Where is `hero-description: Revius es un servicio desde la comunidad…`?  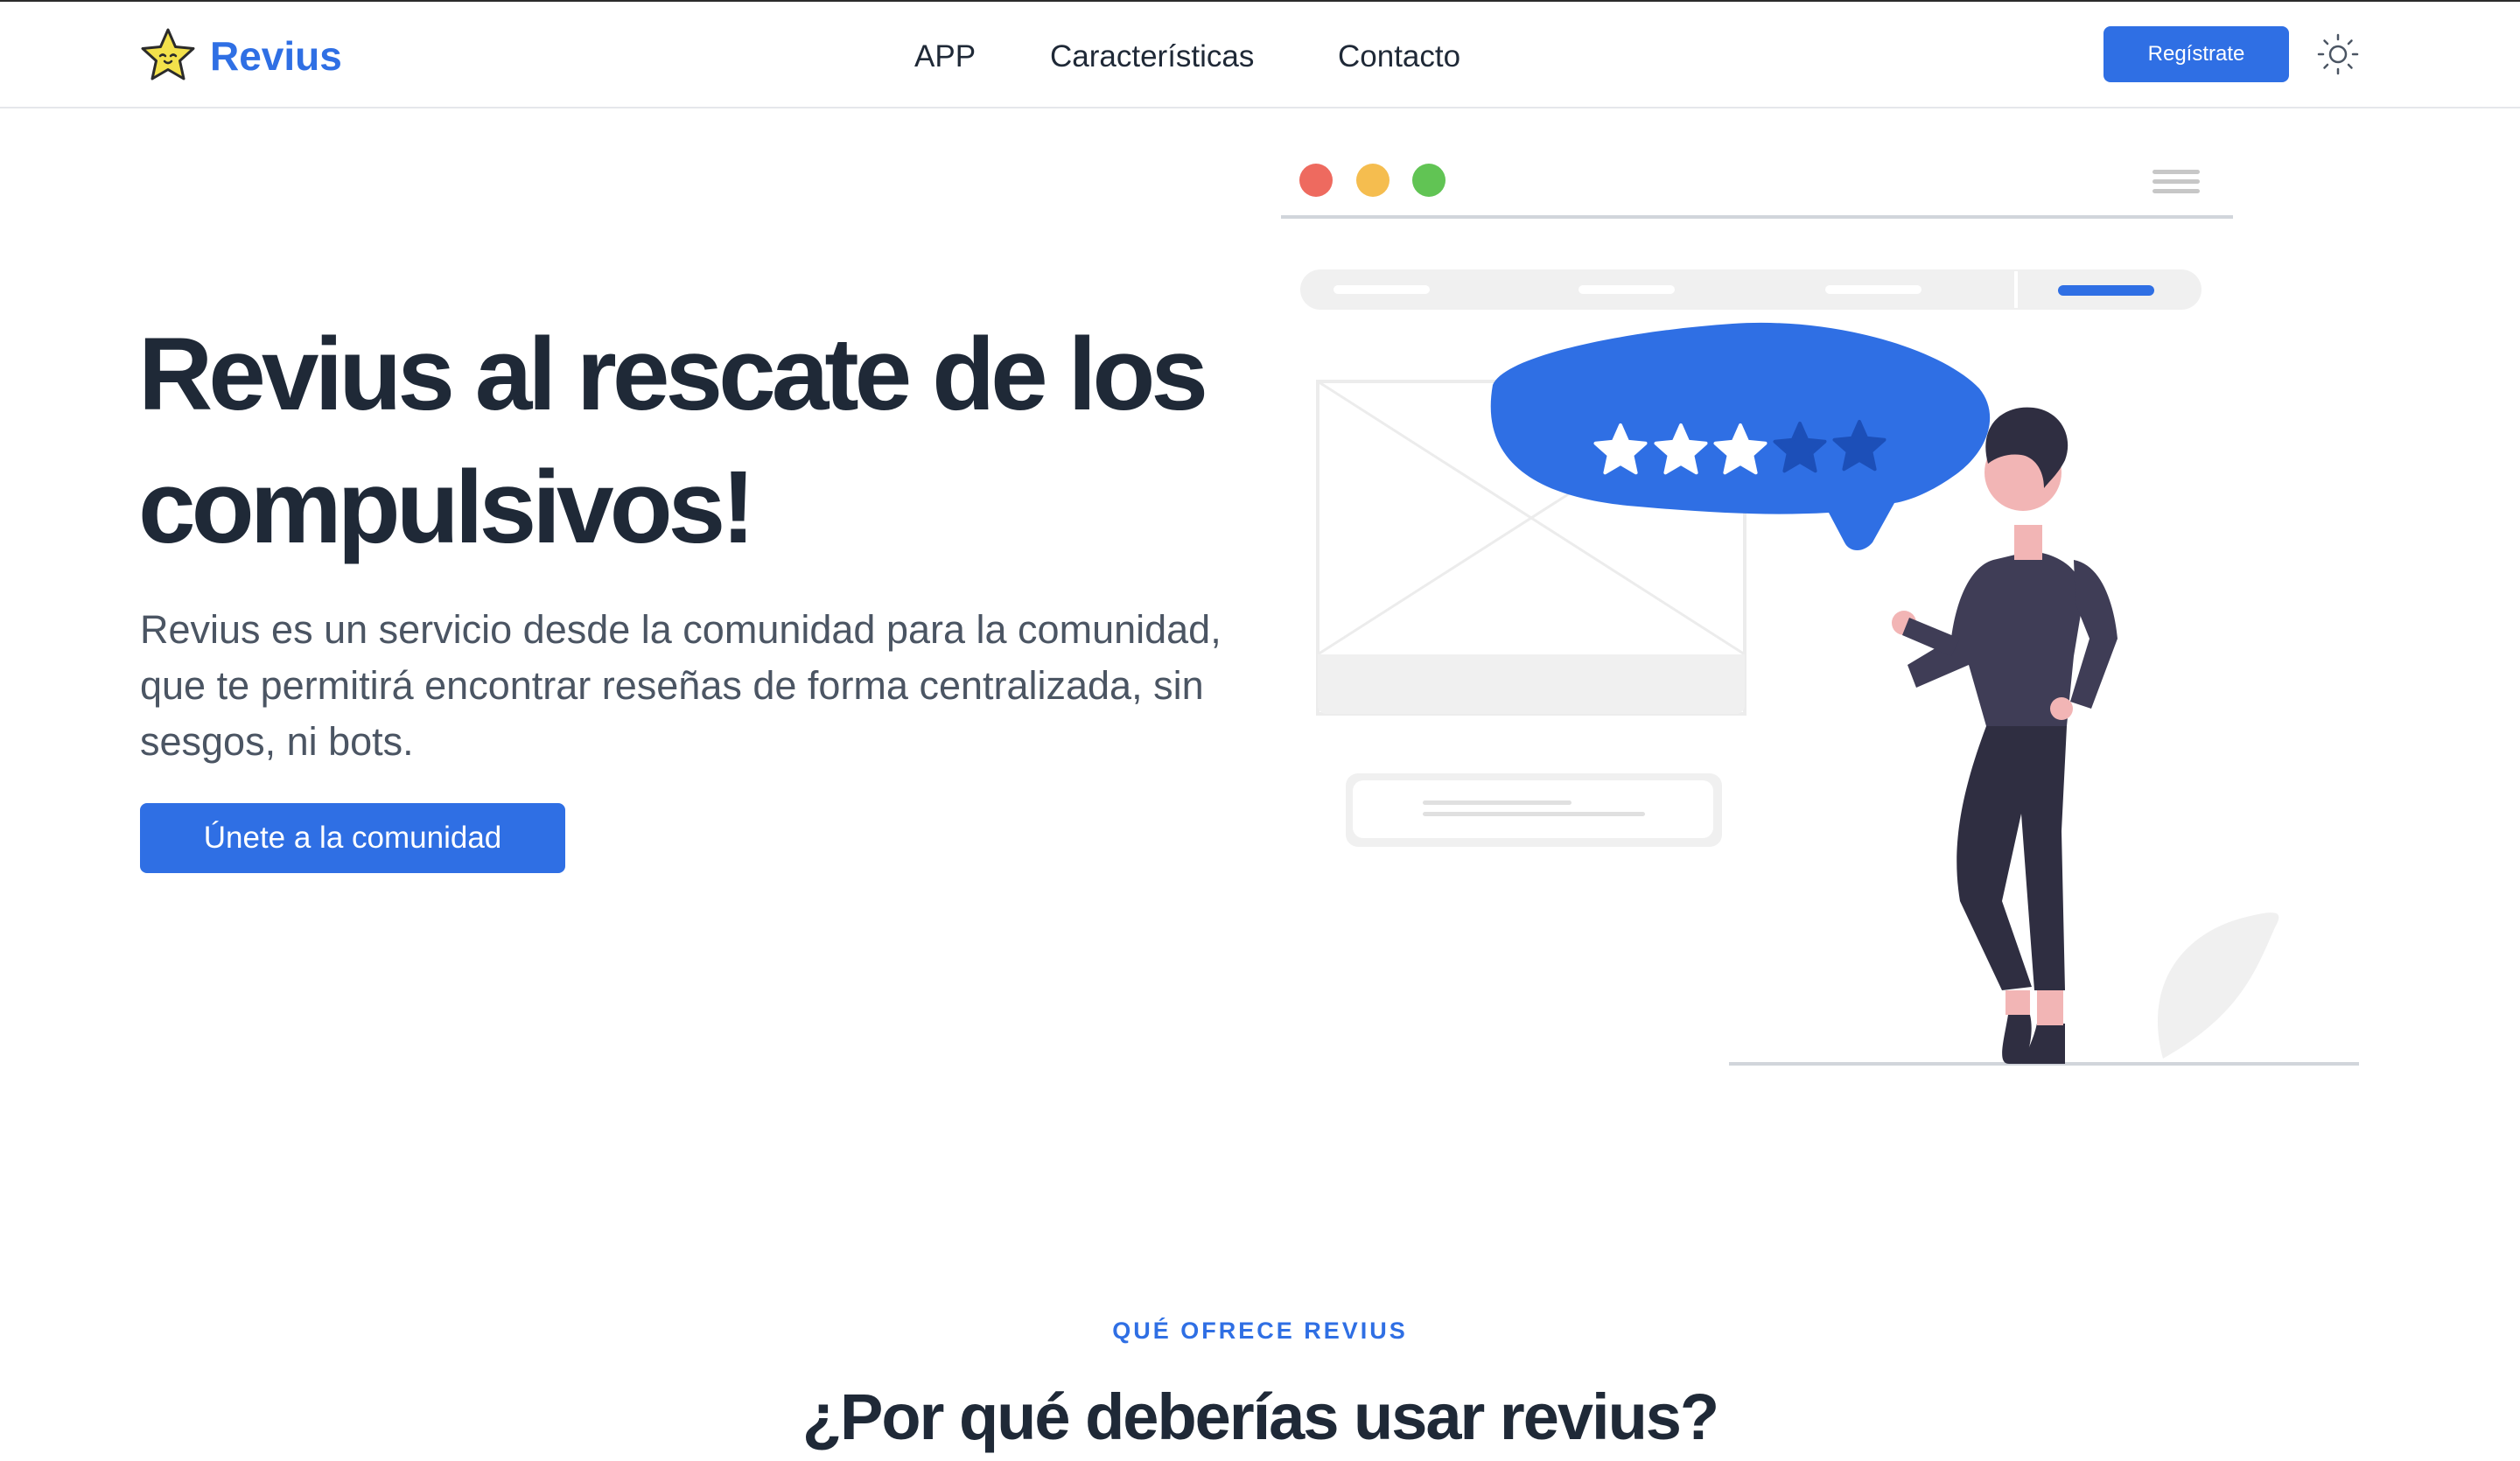 hero-description: Revius es un servicio desde la comunidad… is located at coordinates (681, 685).